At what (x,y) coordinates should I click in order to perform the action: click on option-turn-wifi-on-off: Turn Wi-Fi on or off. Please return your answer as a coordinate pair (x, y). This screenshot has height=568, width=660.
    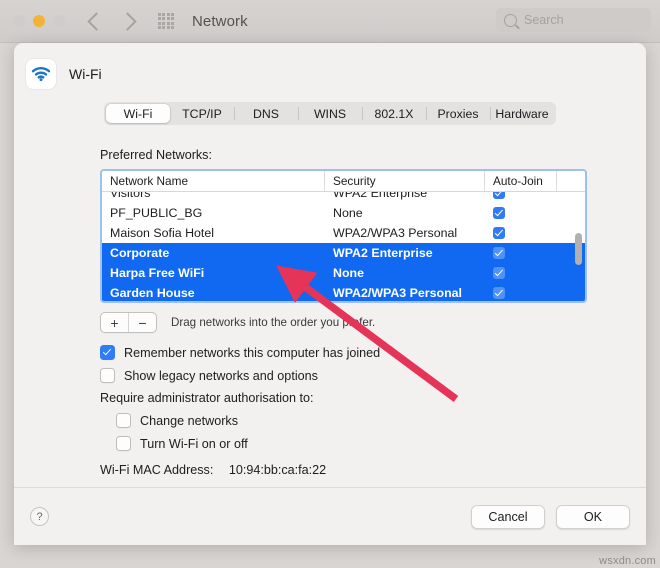
    Looking at the image, I should click on (374, 443).